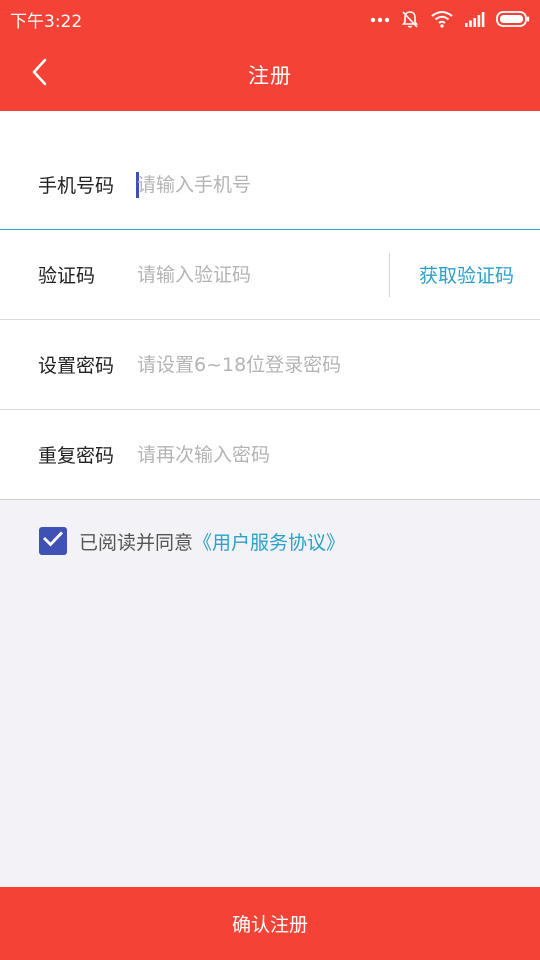  I want to click on phone-row: 手机号码, so click(270, 170).